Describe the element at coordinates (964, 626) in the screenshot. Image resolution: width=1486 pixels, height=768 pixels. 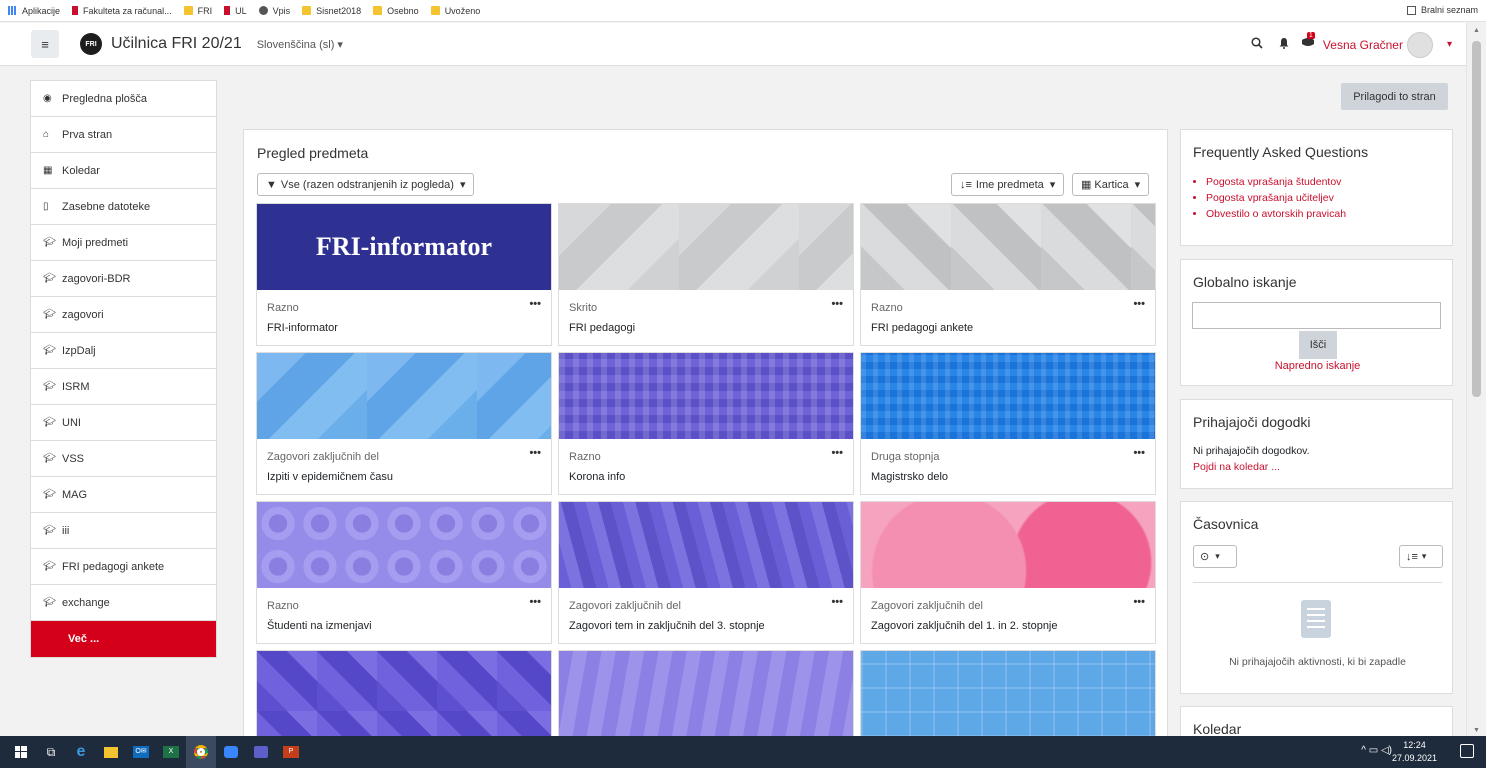
I see `course-name: Zagovori zaključnih del 1. in 2. stopnje` at that location.